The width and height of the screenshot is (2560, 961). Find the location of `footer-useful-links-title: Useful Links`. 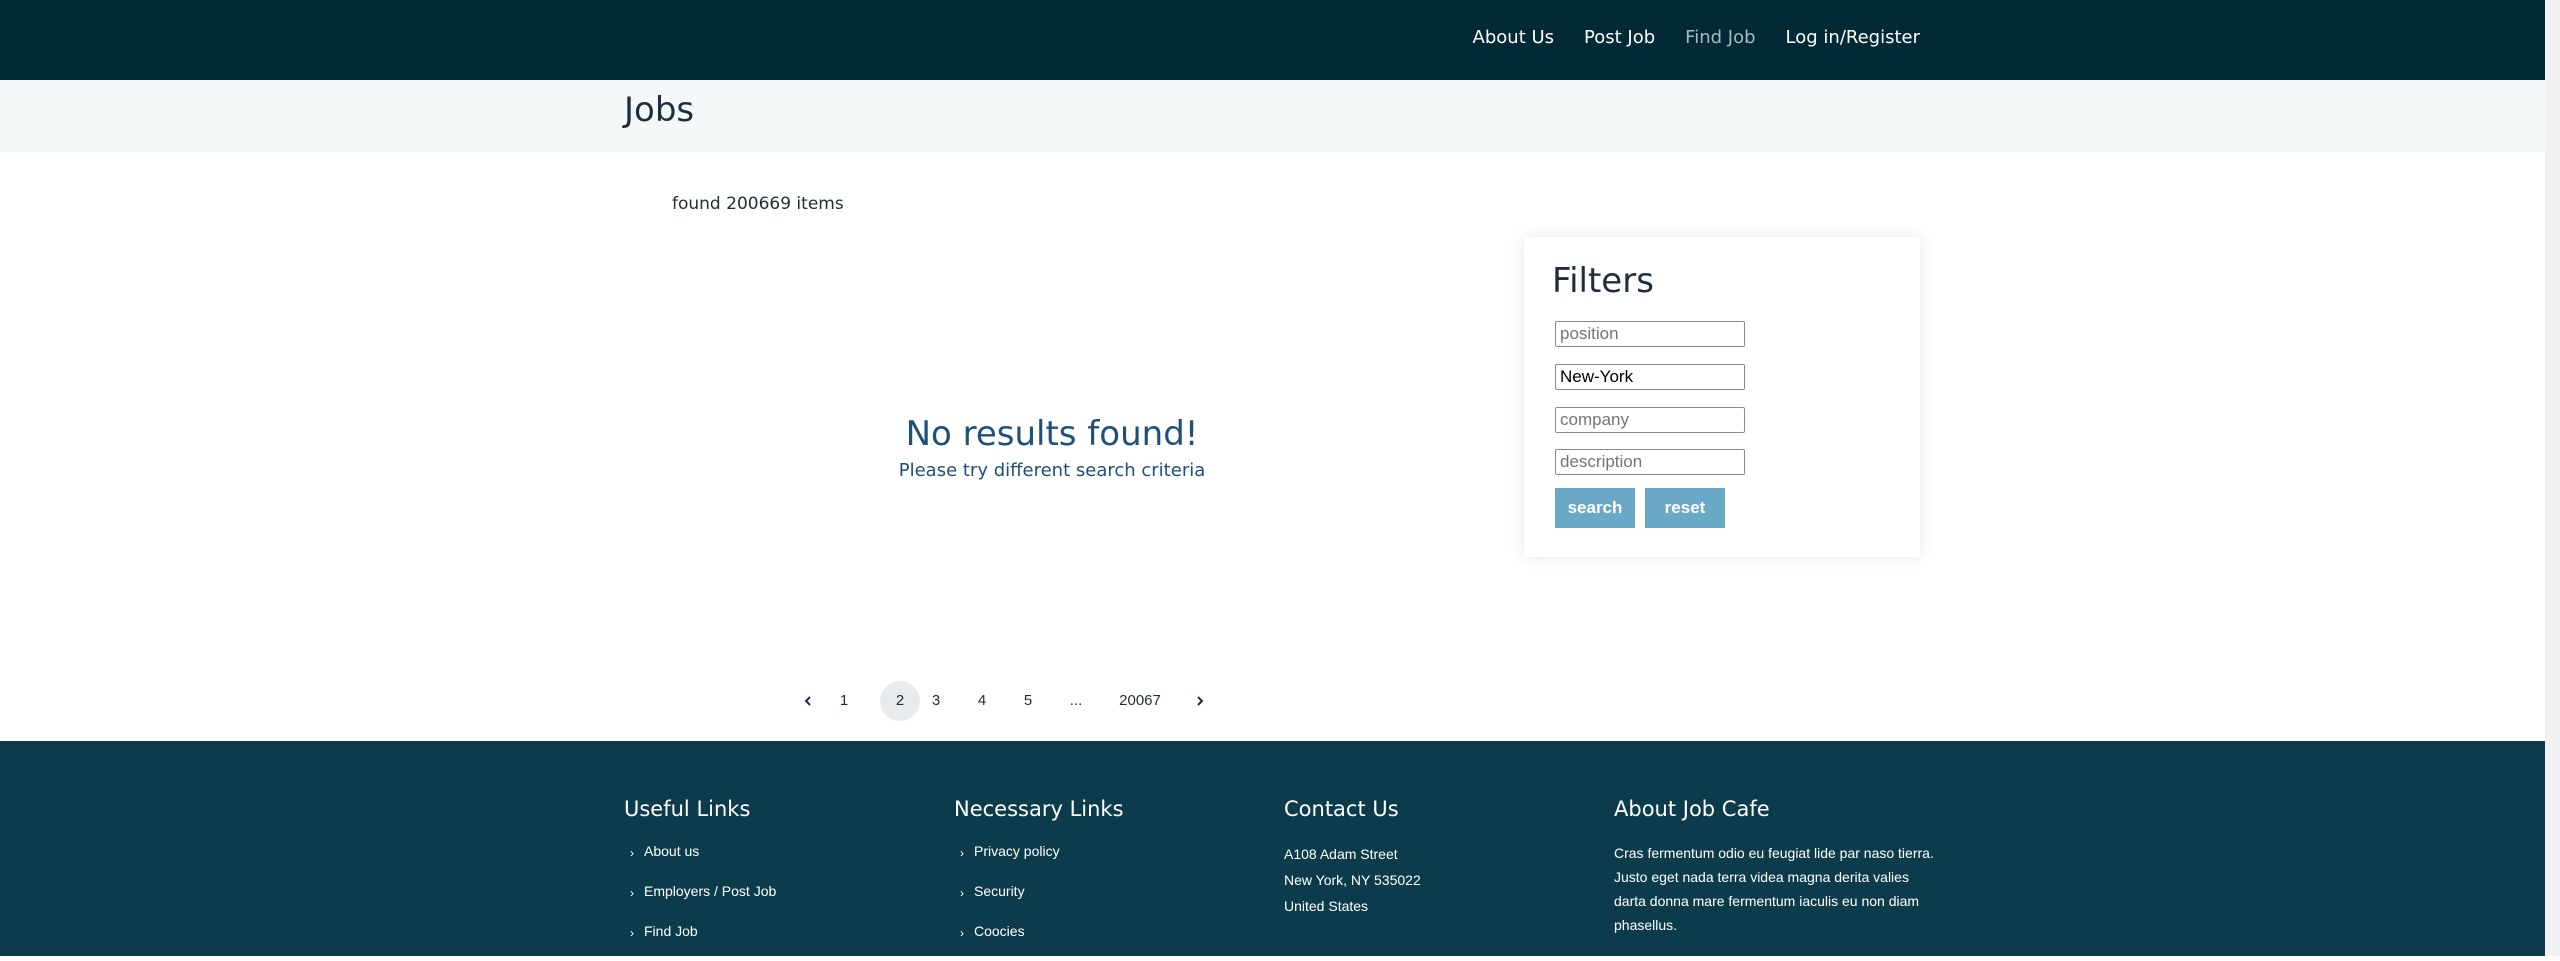

footer-useful-links-title: Useful Links is located at coordinates (687, 809).